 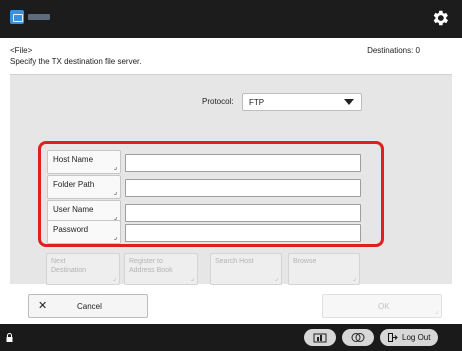 I want to click on status-bar: Log Out, so click(x=231, y=337).